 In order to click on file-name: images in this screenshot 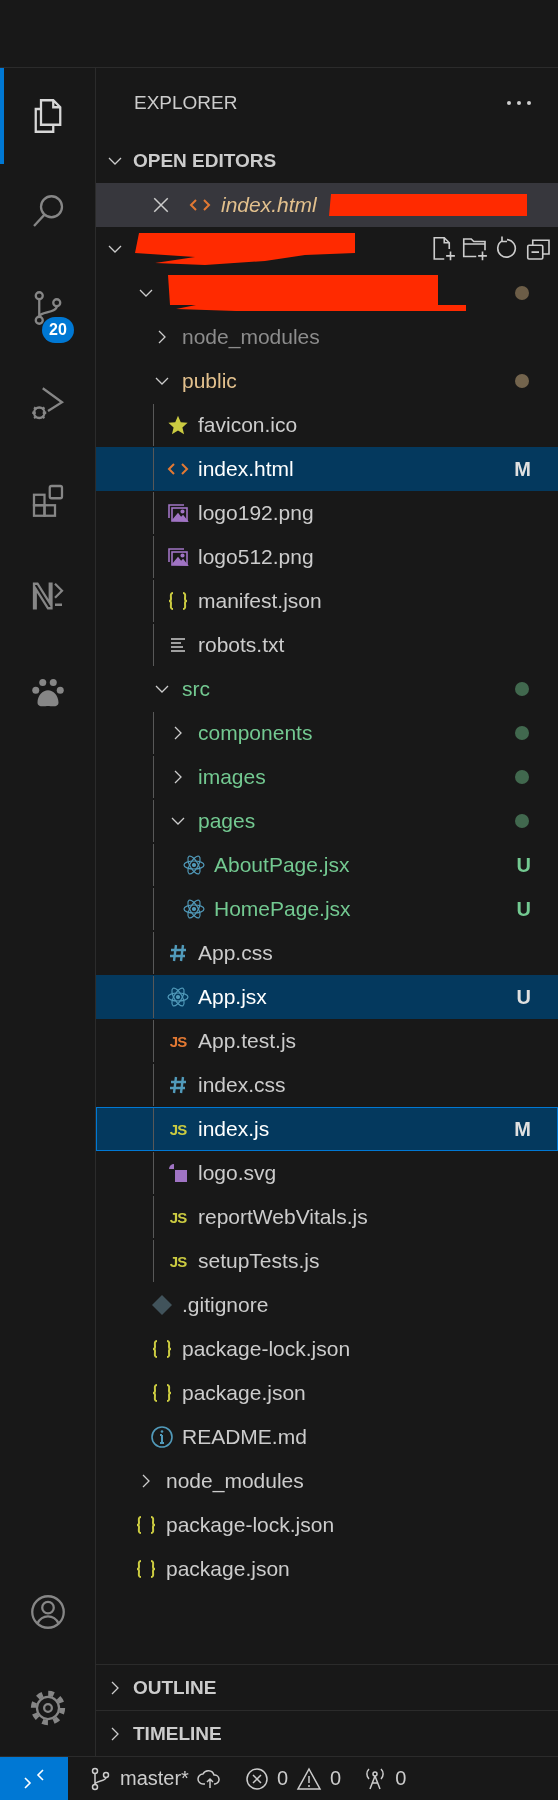, I will do `click(232, 777)`.